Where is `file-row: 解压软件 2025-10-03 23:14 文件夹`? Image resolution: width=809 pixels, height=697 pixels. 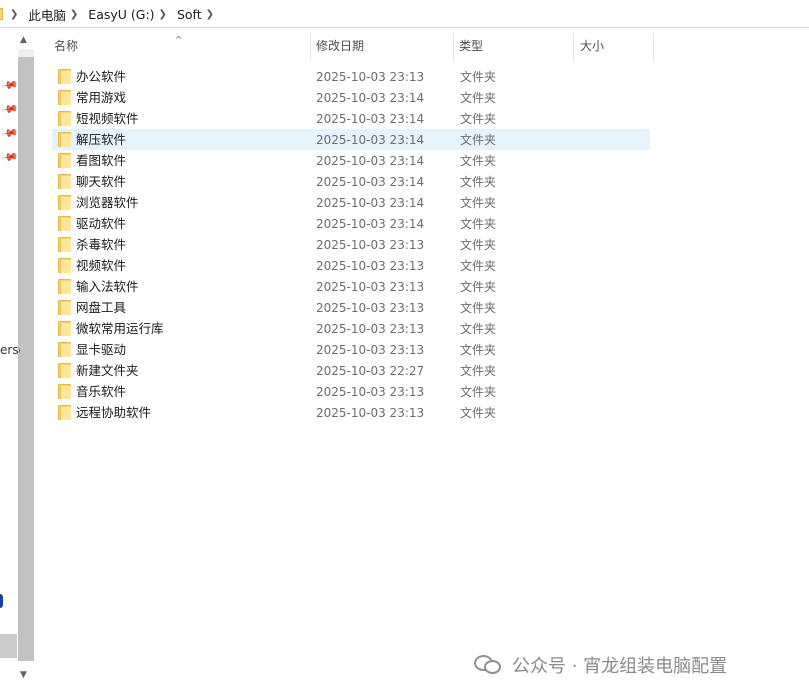
file-row: 解压软件 2025-10-03 23:14 文件夹 is located at coordinates (351, 139).